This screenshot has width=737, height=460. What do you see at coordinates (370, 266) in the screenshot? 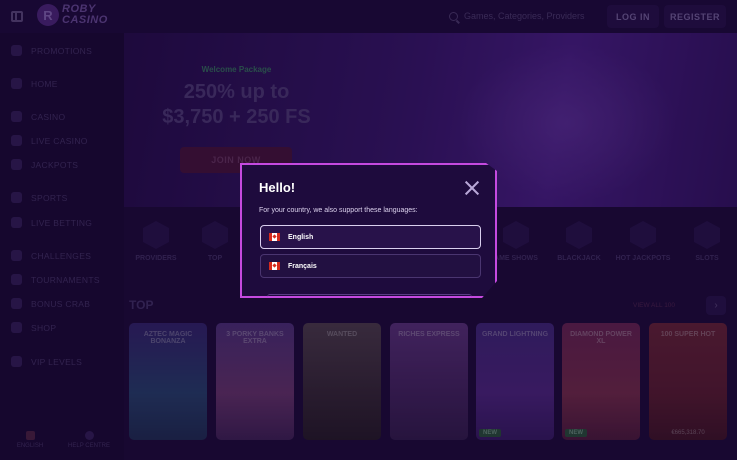
I see `language-option-french: Français` at bounding box center [370, 266].